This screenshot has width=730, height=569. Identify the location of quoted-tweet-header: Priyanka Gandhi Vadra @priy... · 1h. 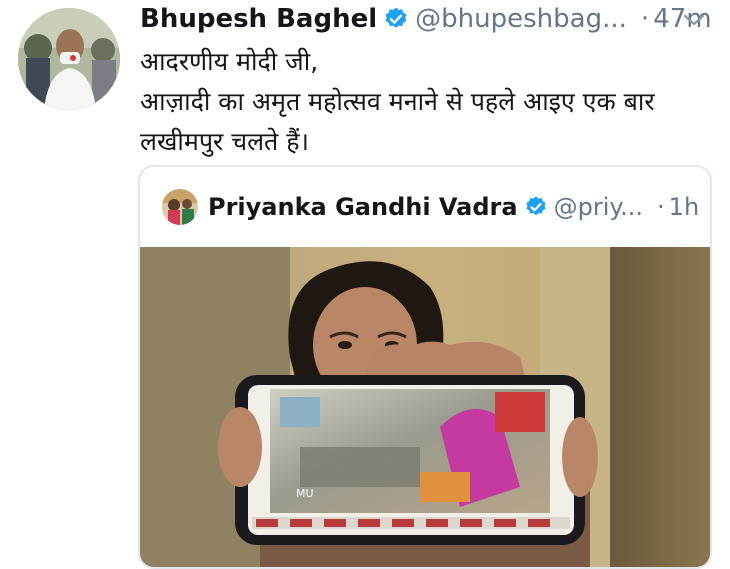
(430, 207).